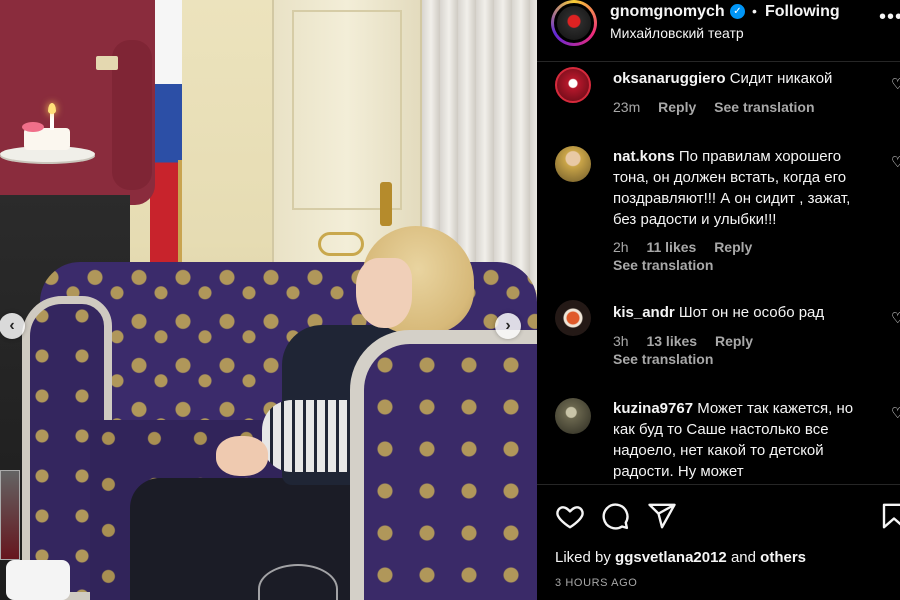  I want to click on liked-by-others: others, so click(783, 557).